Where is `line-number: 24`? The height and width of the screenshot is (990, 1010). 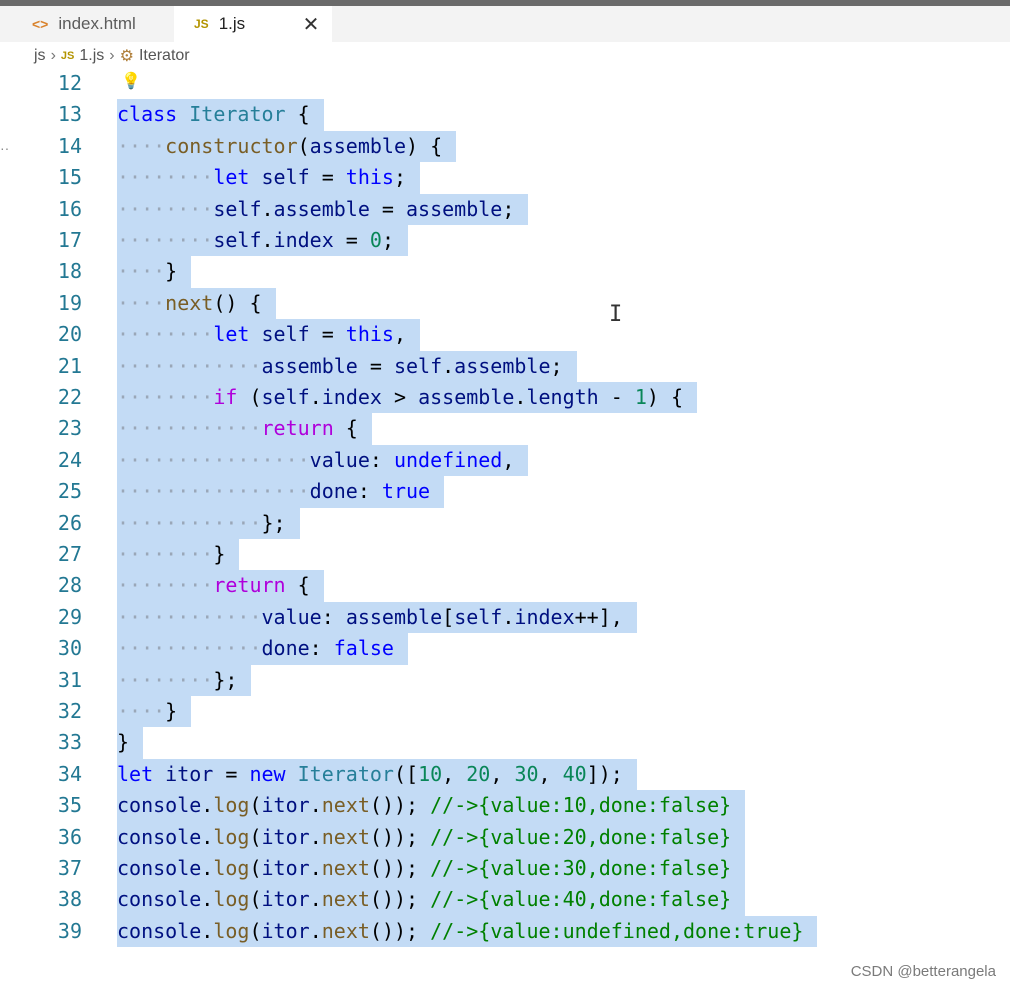
line-number: 24 is located at coordinates (69, 459).